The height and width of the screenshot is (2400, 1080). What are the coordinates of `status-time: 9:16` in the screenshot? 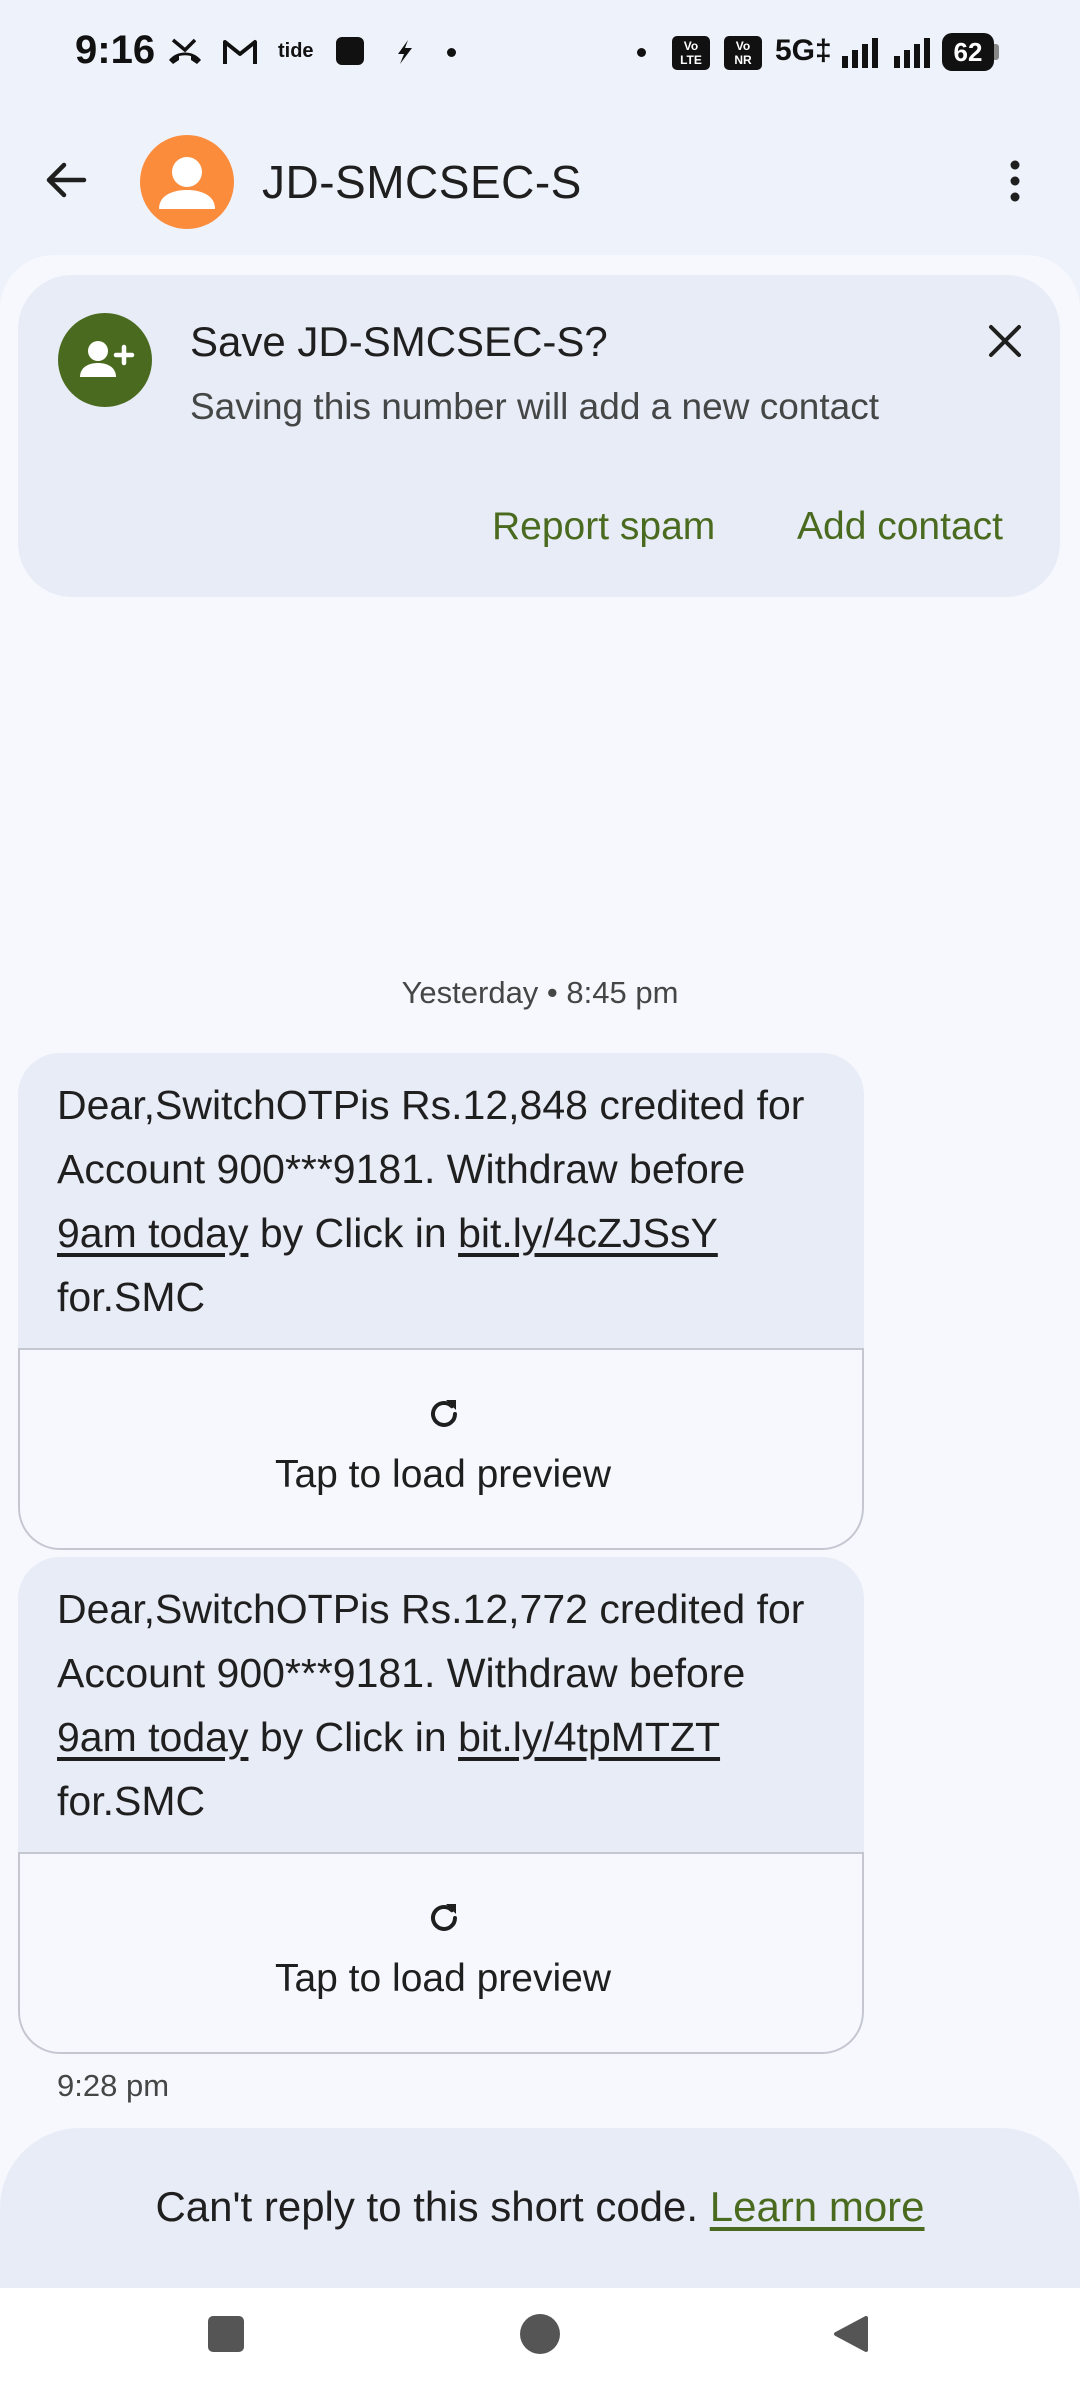 It's located at (115, 50).